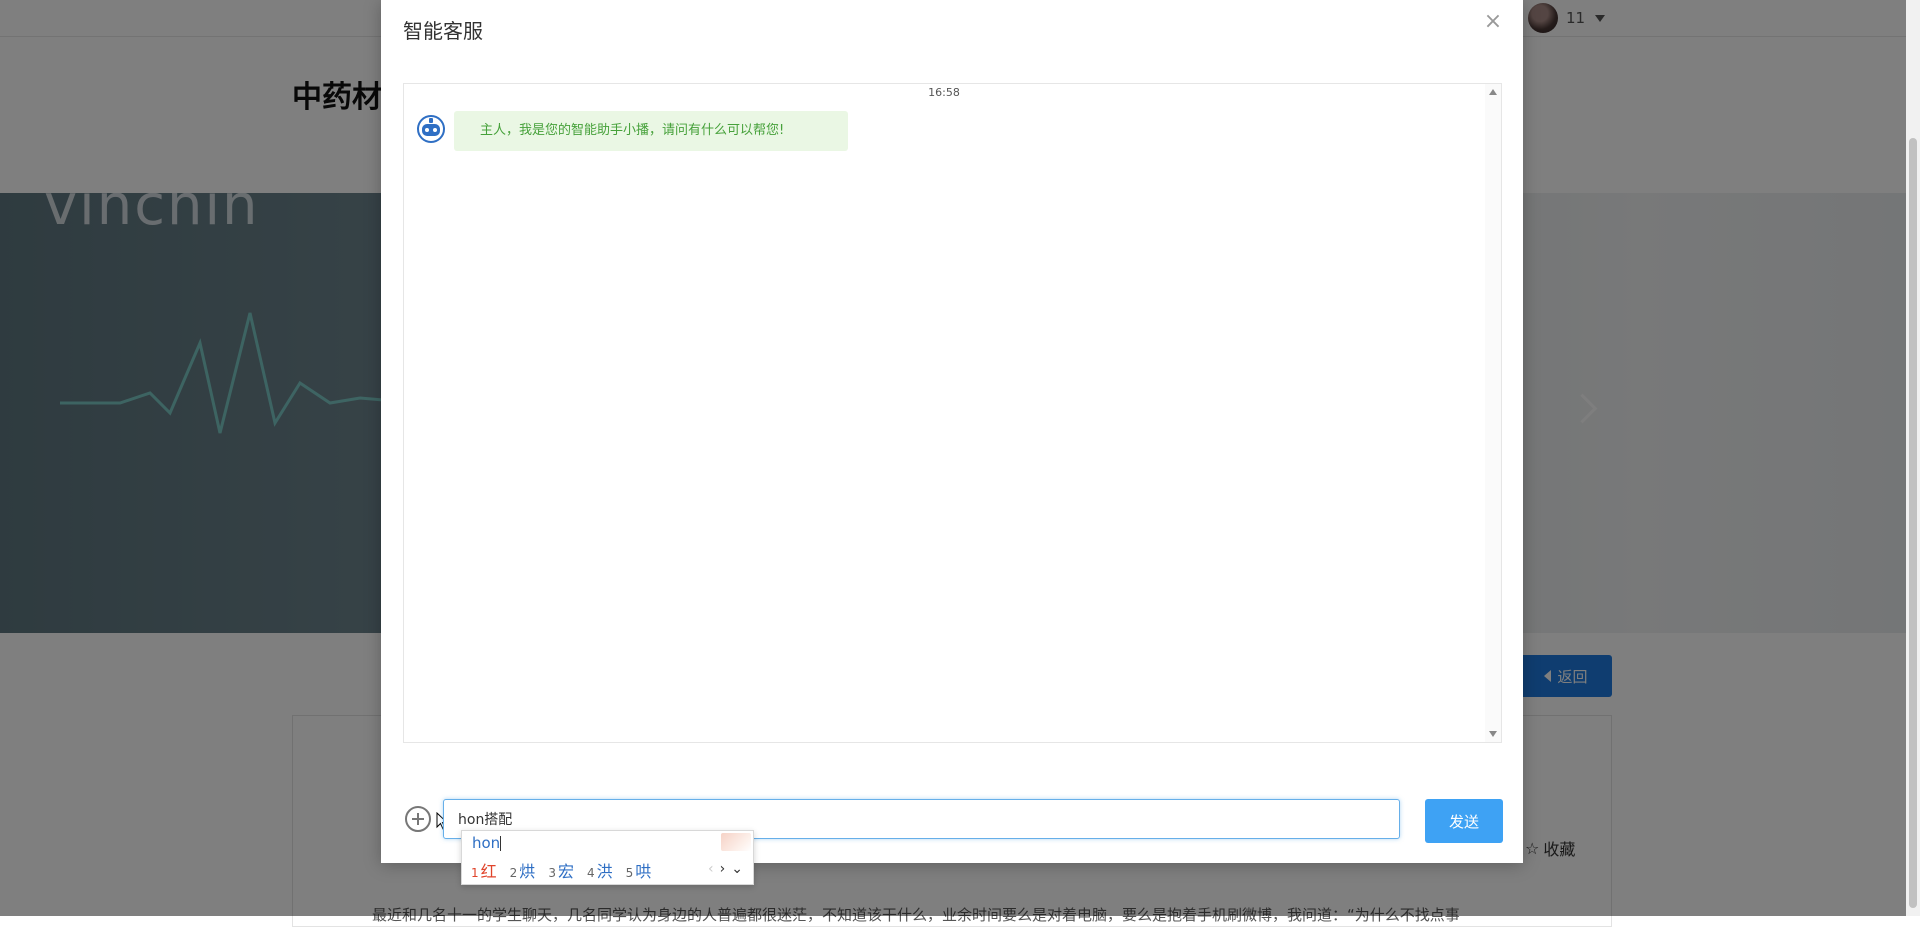  I want to click on add-attachment-icon, so click(418, 819).